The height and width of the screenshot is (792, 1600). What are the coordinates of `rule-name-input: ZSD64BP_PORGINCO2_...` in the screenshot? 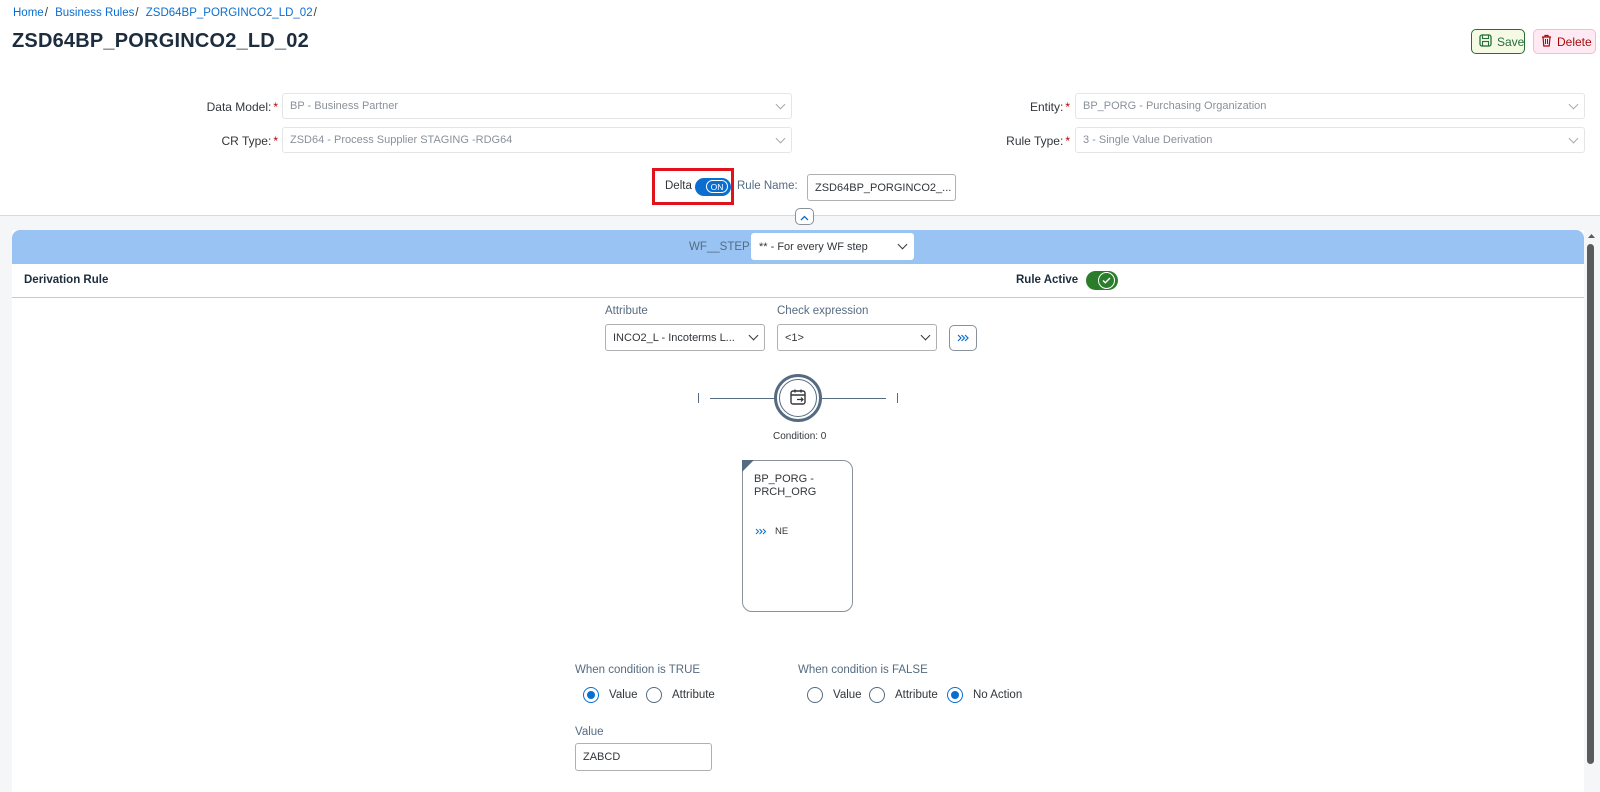 It's located at (881, 187).